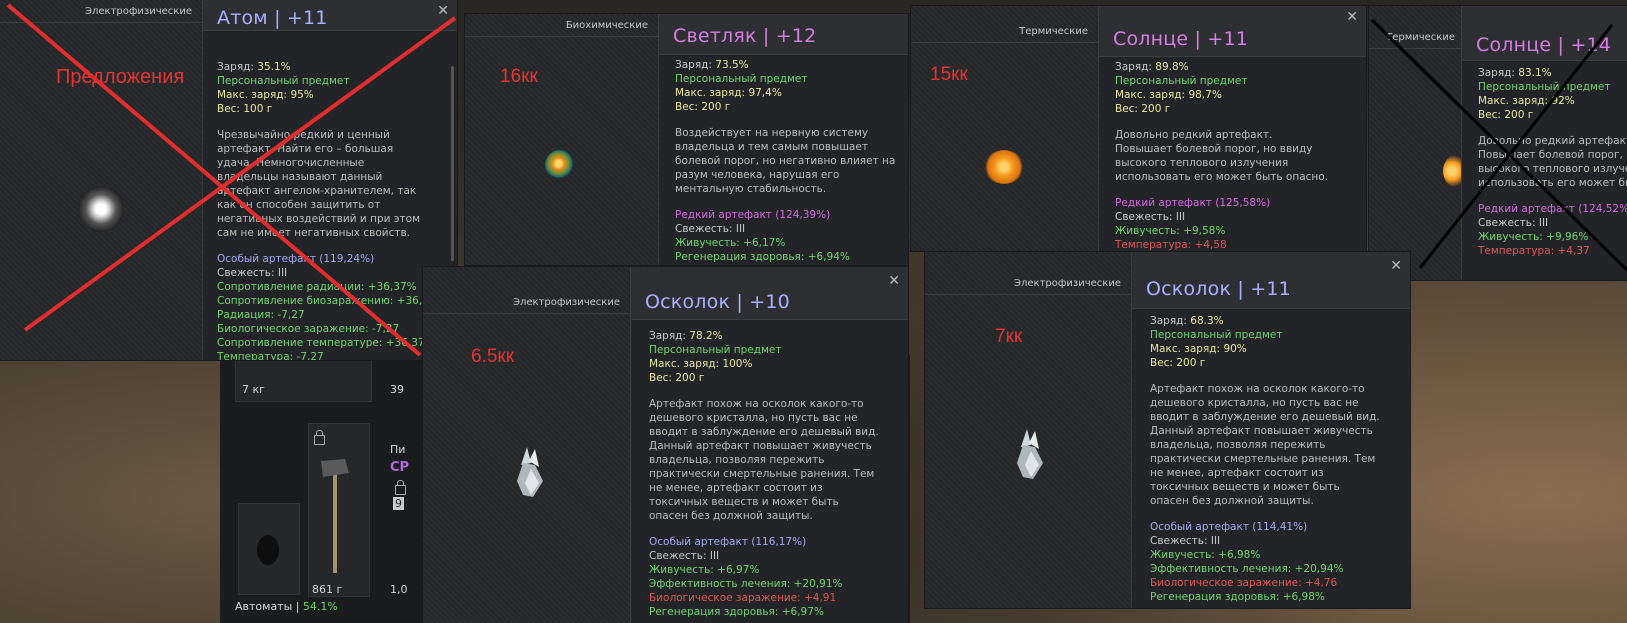  What do you see at coordinates (101, 209) in the screenshot?
I see `atom-artifact-icon` at bounding box center [101, 209].